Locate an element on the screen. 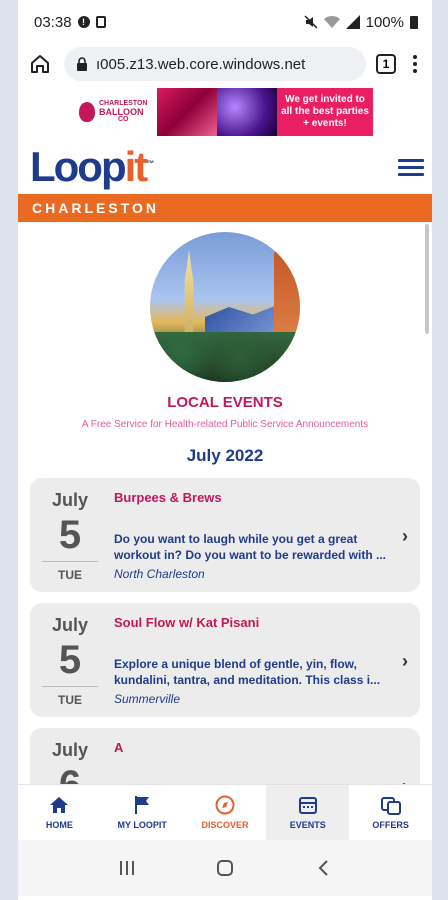 The image size is (448, 900). hamburger-menu-icon is located at coordinates (411, 167).